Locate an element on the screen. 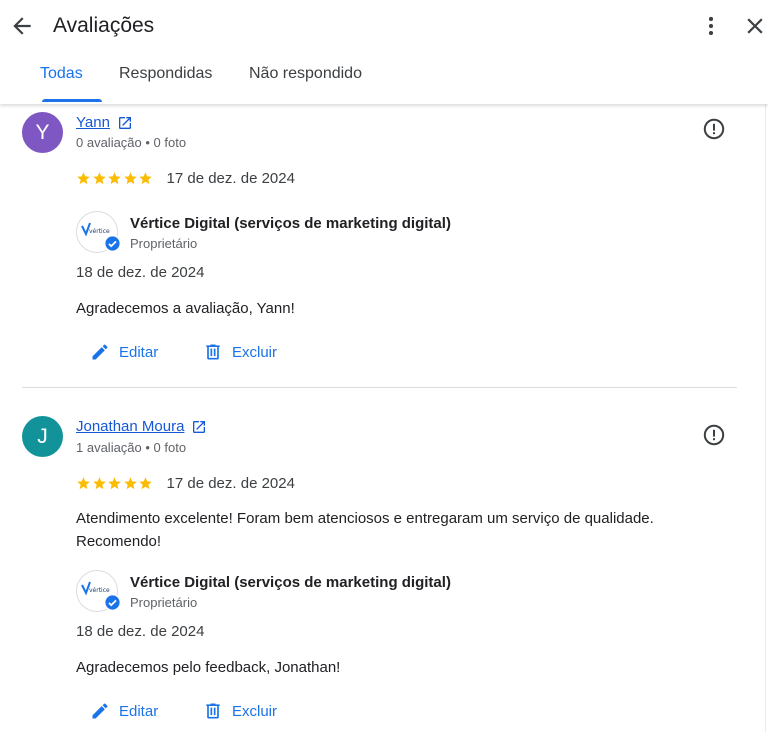 The width and height of the screenshot is (768, 732). tab-respondidas: Respondidas is located at coordinates (165, 74).